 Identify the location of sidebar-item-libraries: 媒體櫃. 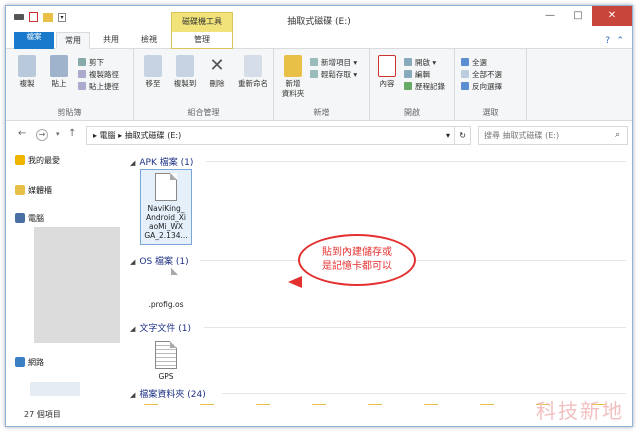
(33, 190).